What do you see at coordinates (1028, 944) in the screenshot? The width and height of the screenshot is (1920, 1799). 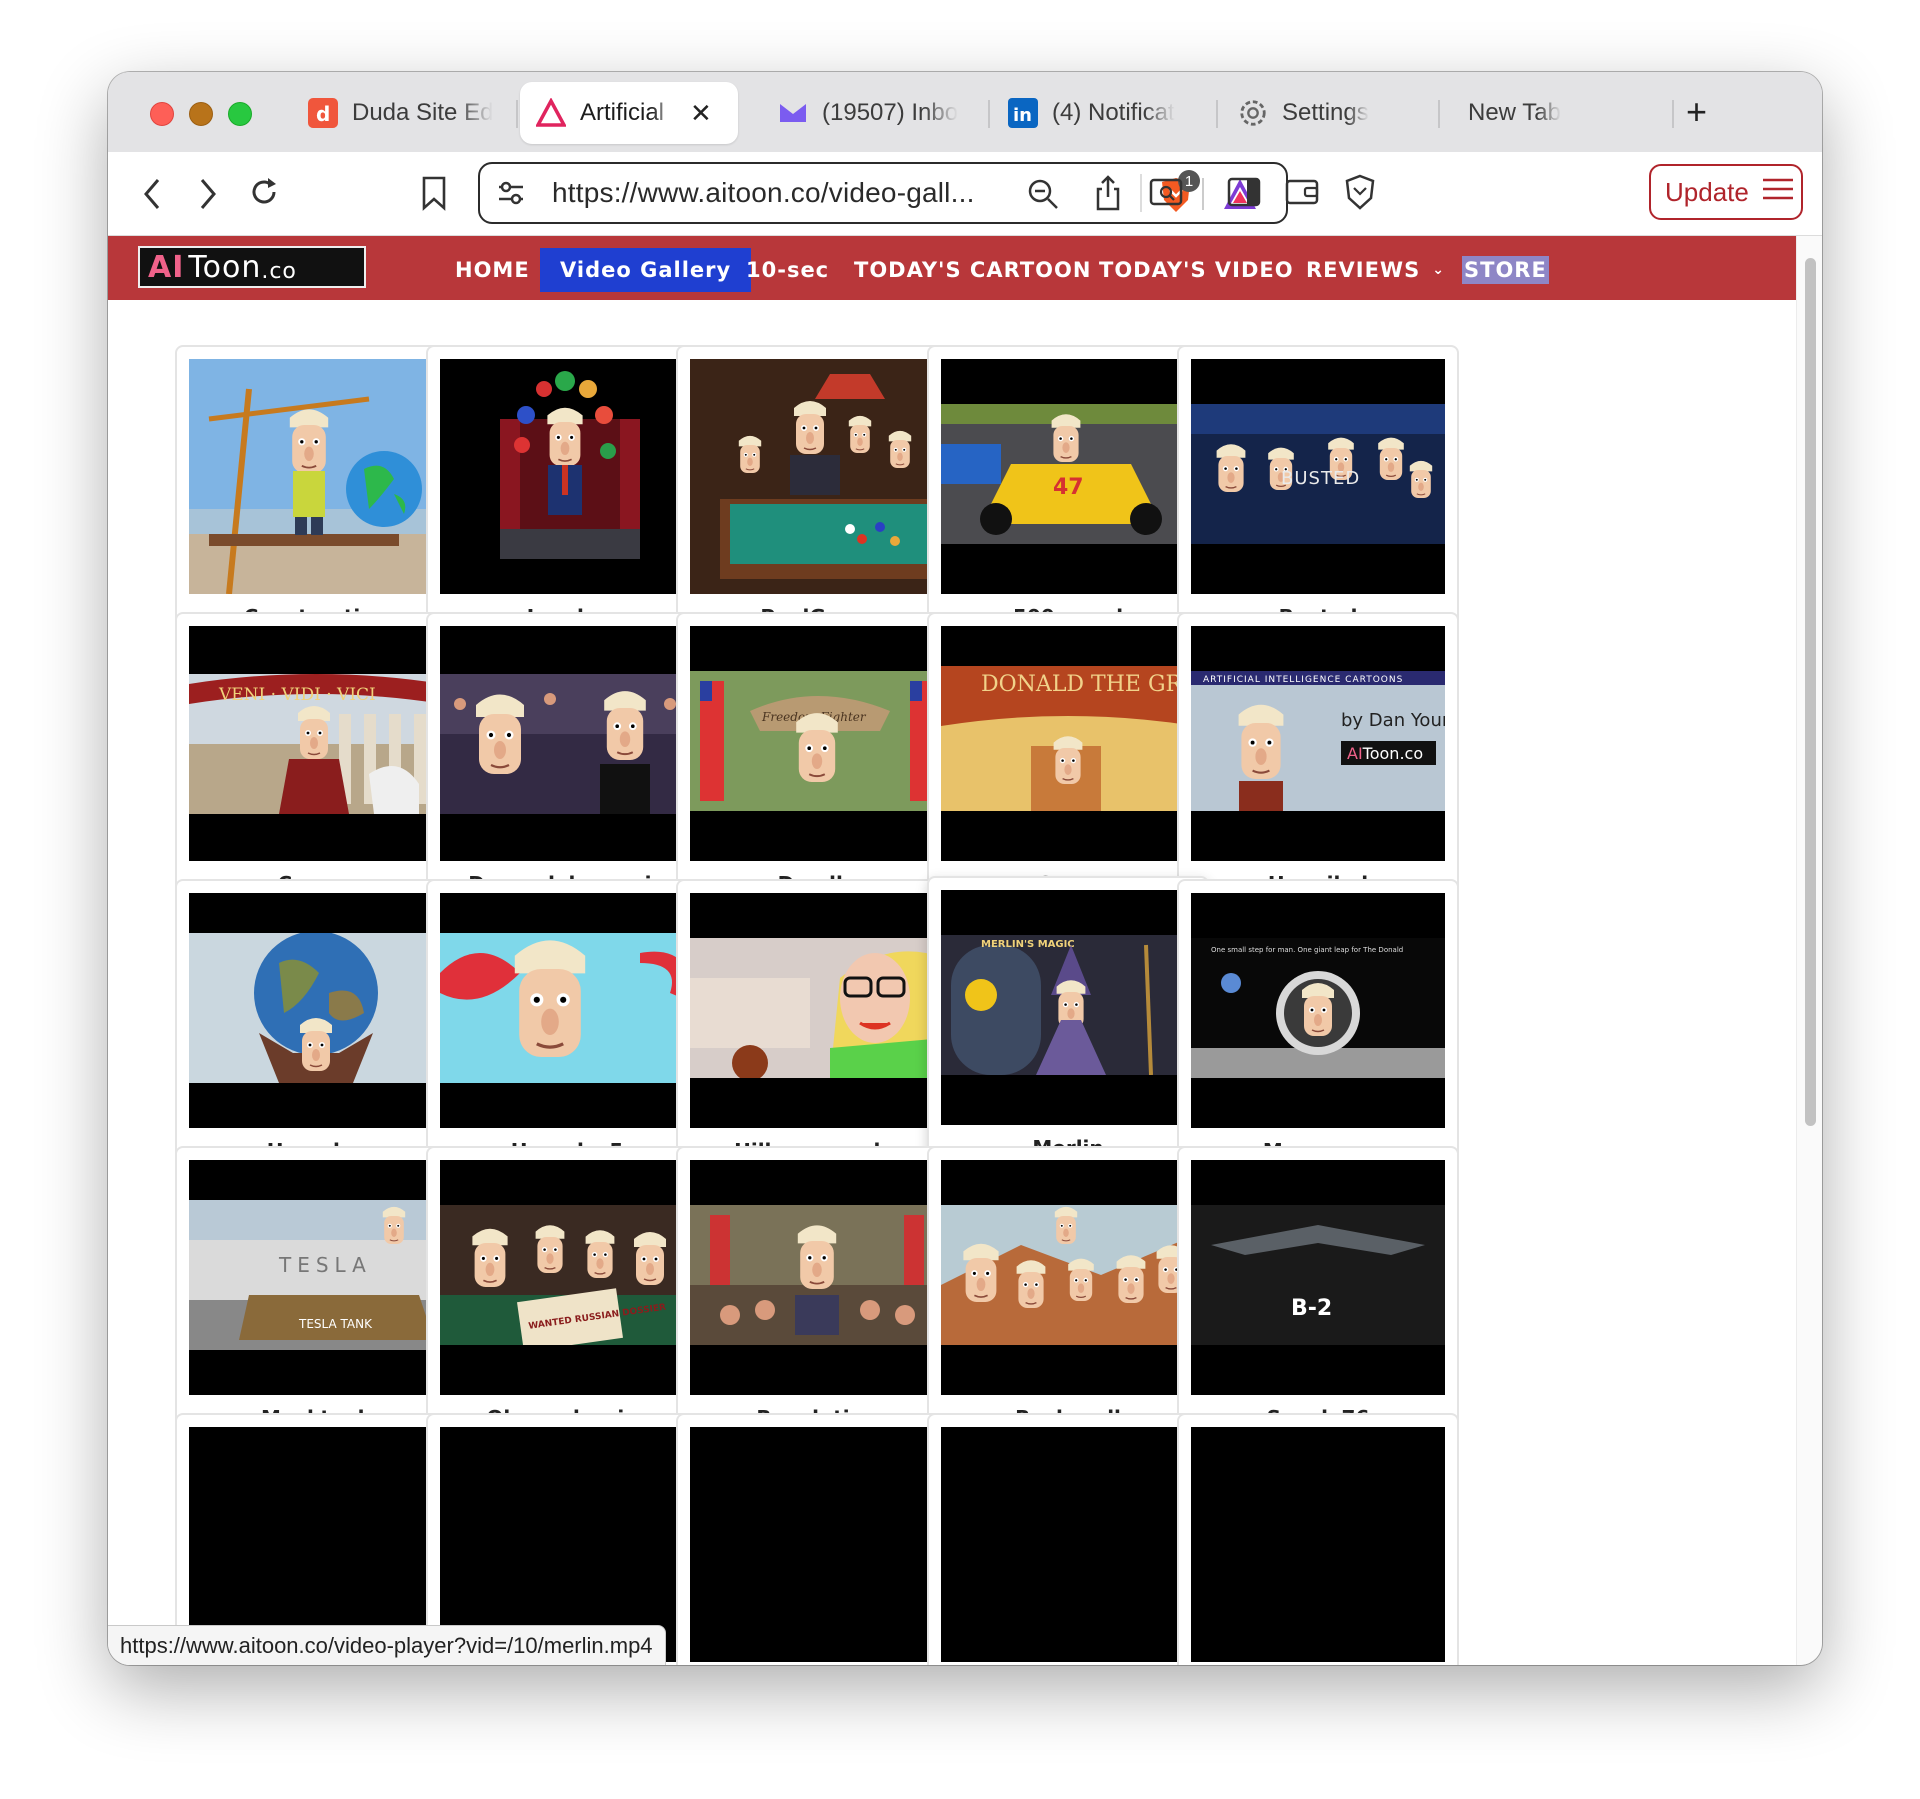 I see `svg-text: MERLIN'S MAGIC` at bounding box center [1028, 944].